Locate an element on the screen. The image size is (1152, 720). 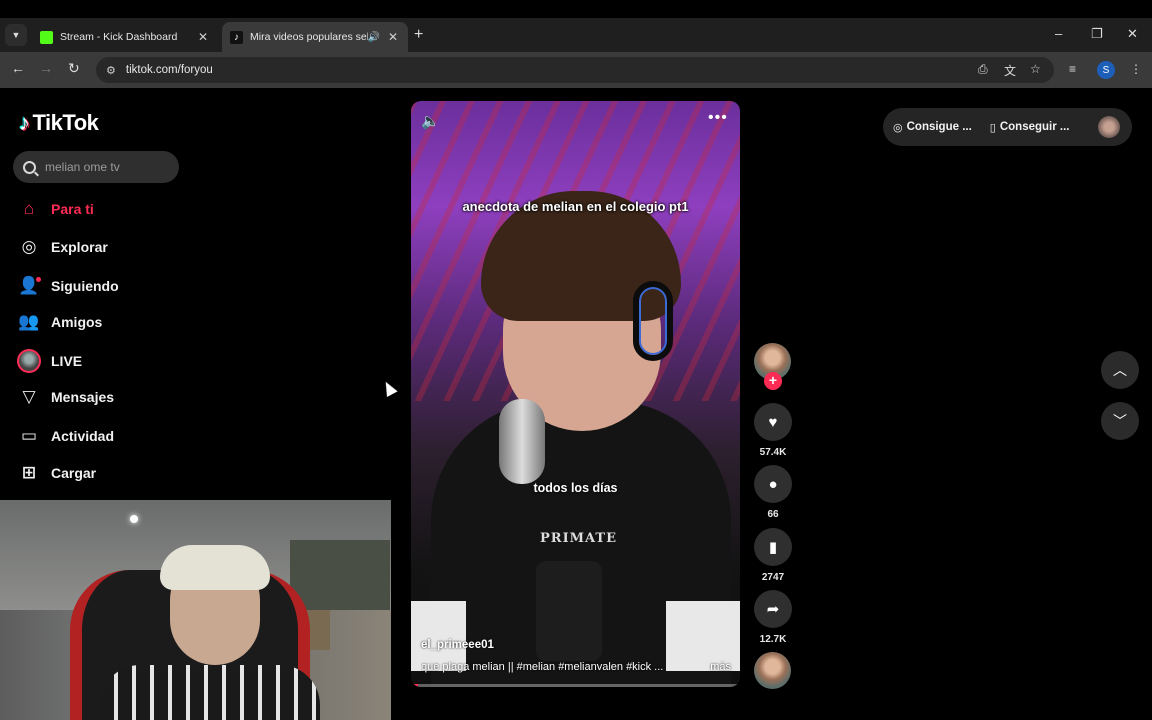
video-phone is located at coordinates (569, 611).